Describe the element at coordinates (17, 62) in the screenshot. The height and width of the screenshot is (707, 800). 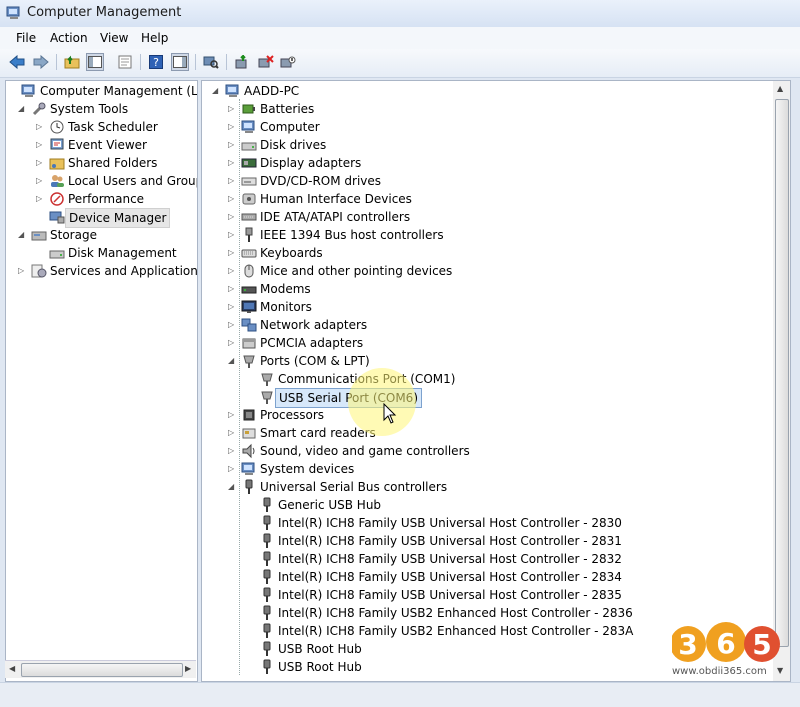
I see `back-icon` at that location.